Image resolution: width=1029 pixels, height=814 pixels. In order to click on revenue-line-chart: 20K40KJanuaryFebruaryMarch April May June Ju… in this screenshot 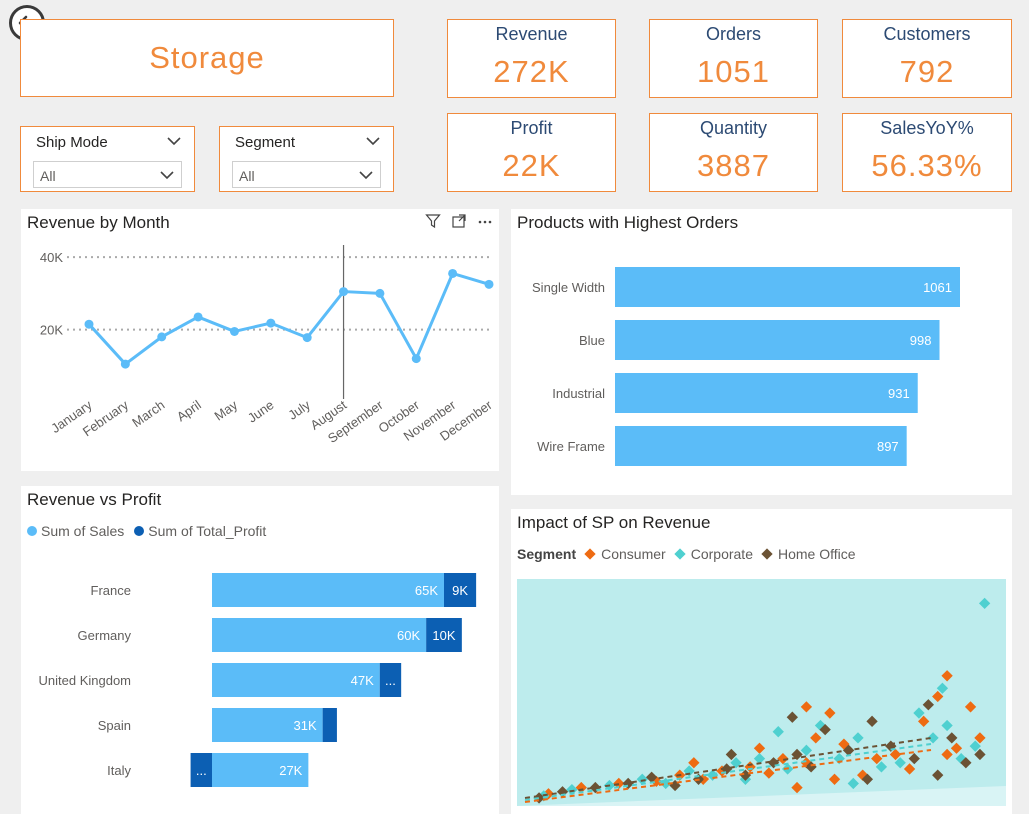, I will do `click(260, 340)`.